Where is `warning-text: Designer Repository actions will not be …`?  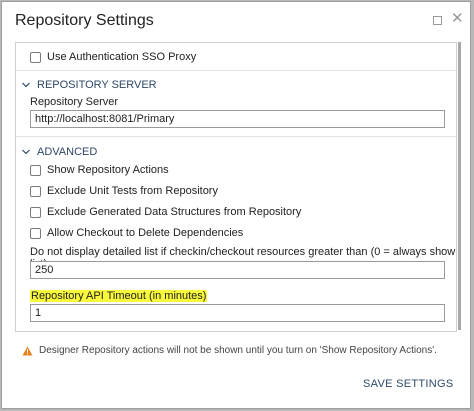
warning-text: Designer Repository actions will not be … is located at coordinates (238, 350).